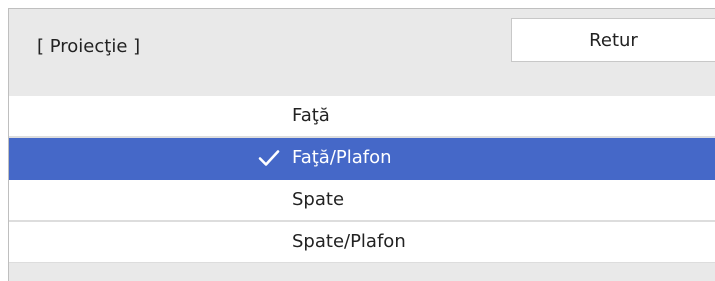 This screenshot has width=715, height=281. I want to click on page-title: [ Proiecţie ], so click(89, 46).